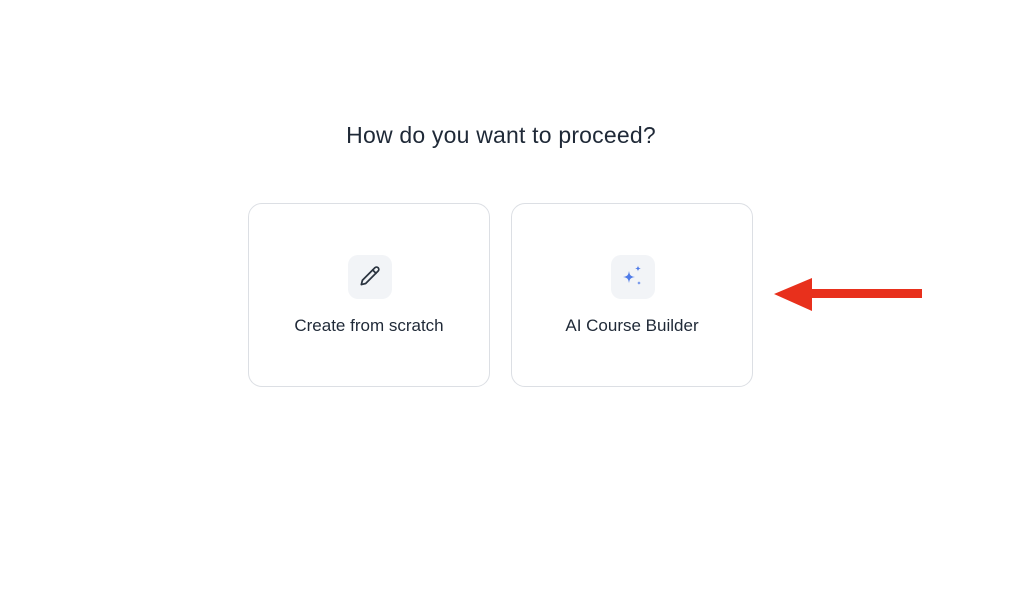 This screenshot has height=592, width=1024. I want to click on pencil-icon-box, so click(370, 277).